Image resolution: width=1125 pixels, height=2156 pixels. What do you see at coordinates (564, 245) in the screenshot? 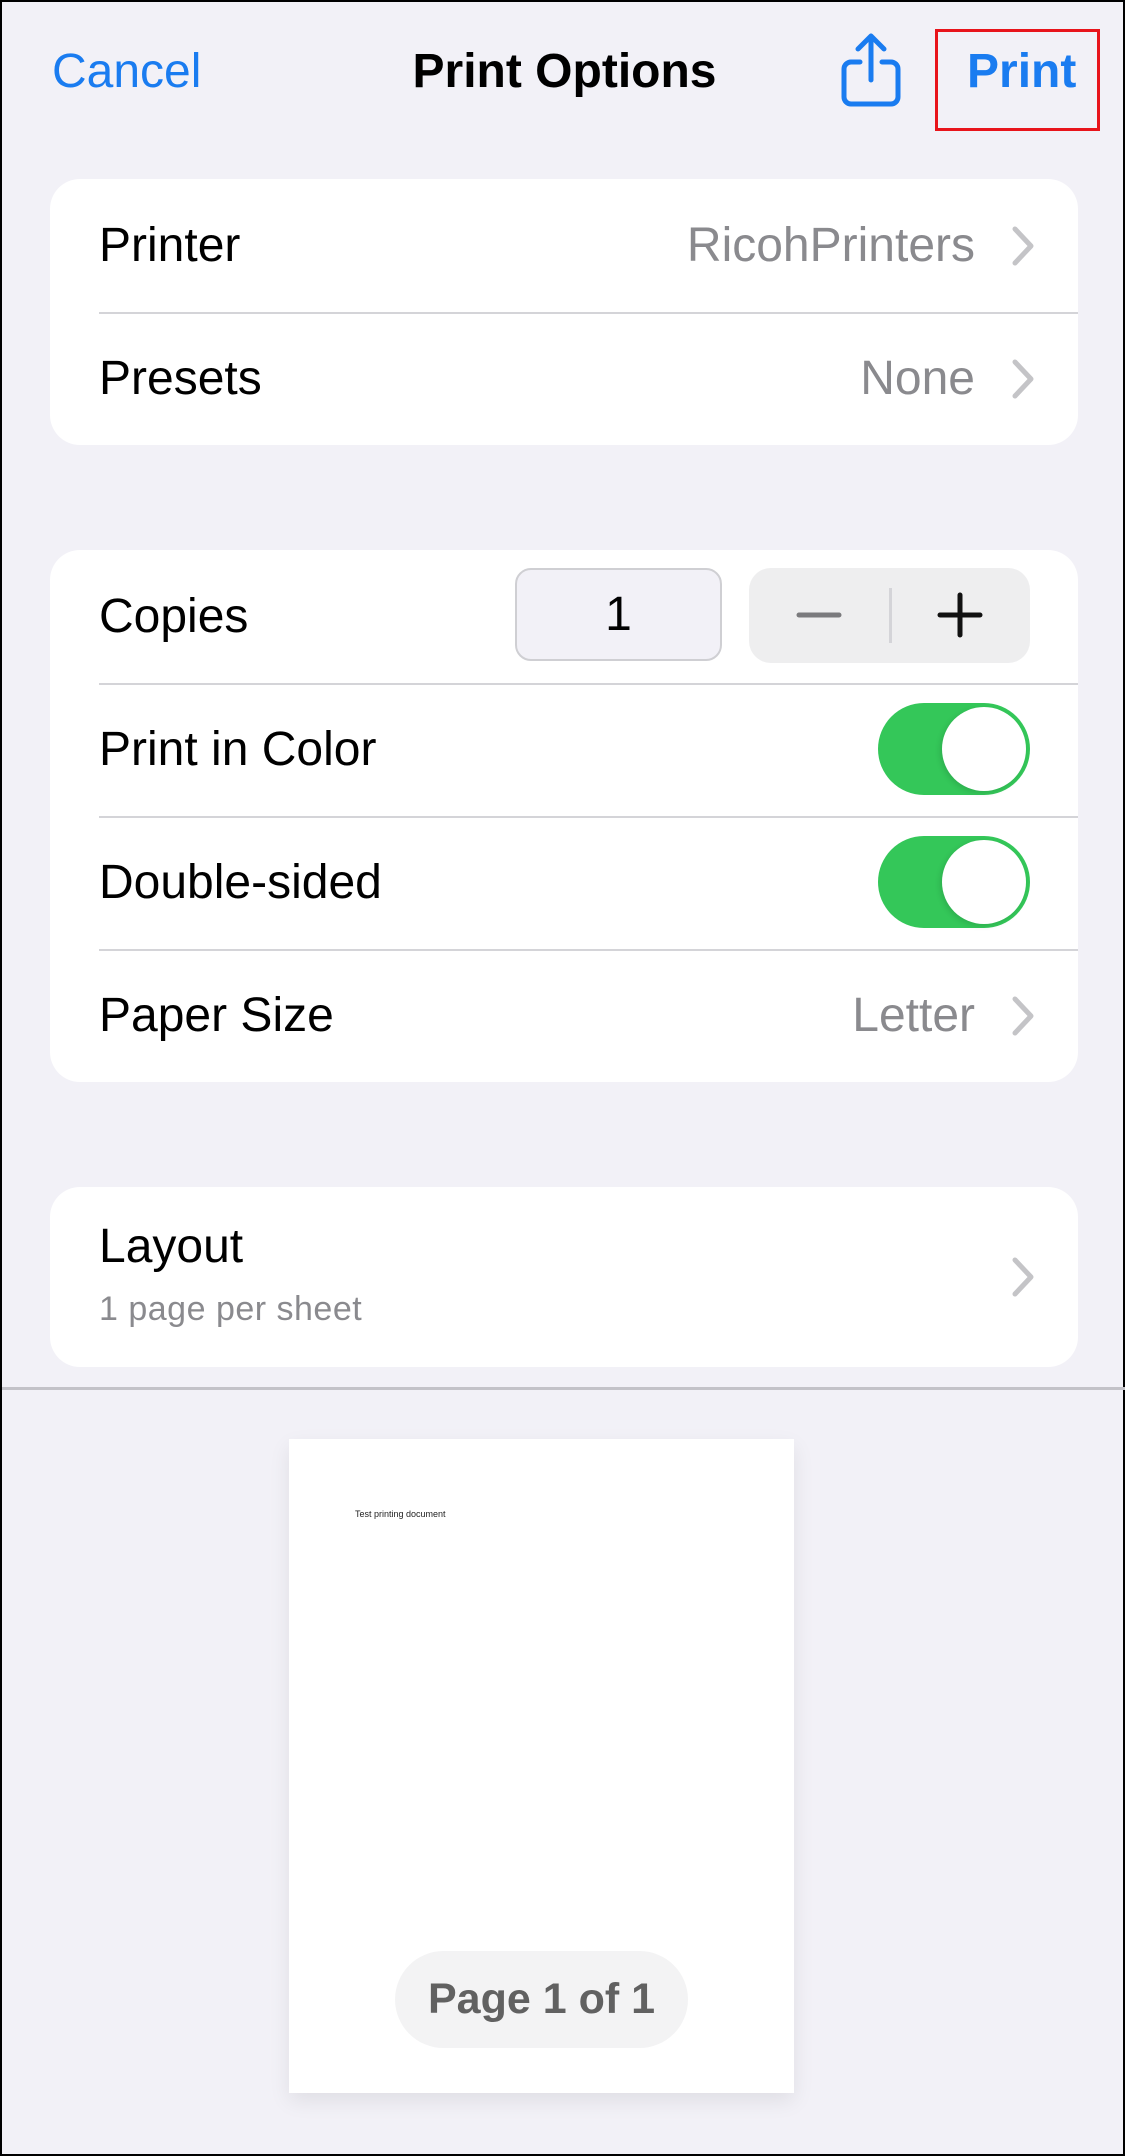
I see `printer-row: Printer RicohPrinters` at bounding box center [564, 245].